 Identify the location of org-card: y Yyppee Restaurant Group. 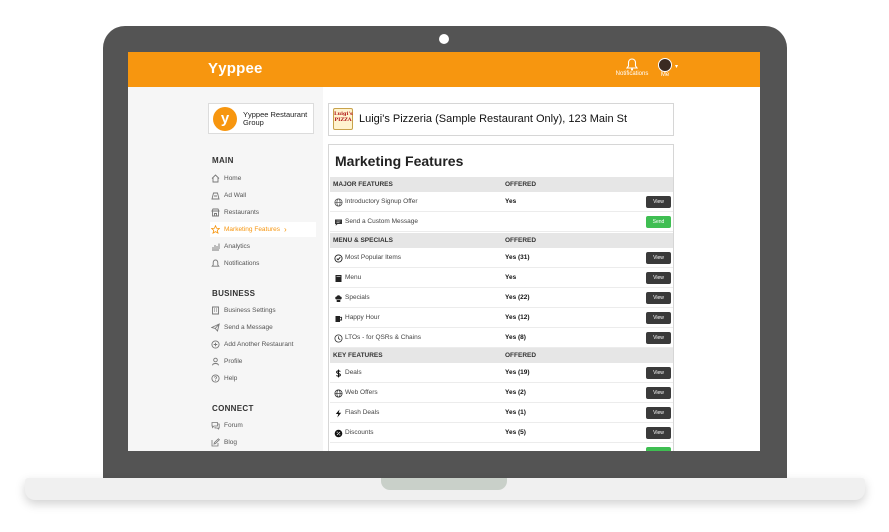
(261, 118).